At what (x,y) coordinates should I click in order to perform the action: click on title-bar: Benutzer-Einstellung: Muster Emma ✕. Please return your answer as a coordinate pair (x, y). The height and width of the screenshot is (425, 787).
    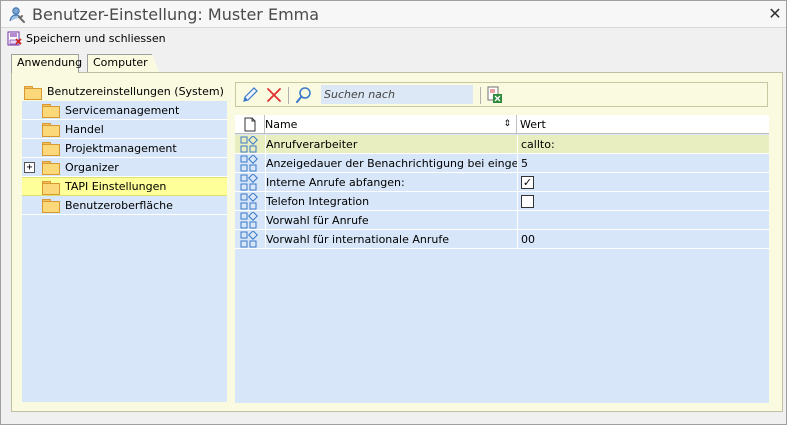
    Looking at the image, I should click on (393, 14).